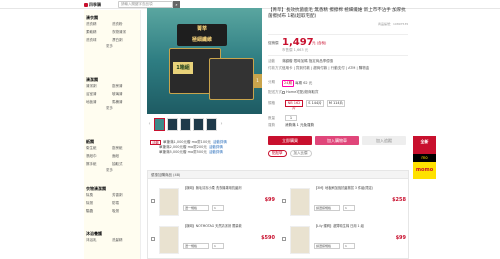  What do you see at coordinates (315, 103) in the screenshot?
I see `spec-option: S 144片` at bounding box center [315, 103].